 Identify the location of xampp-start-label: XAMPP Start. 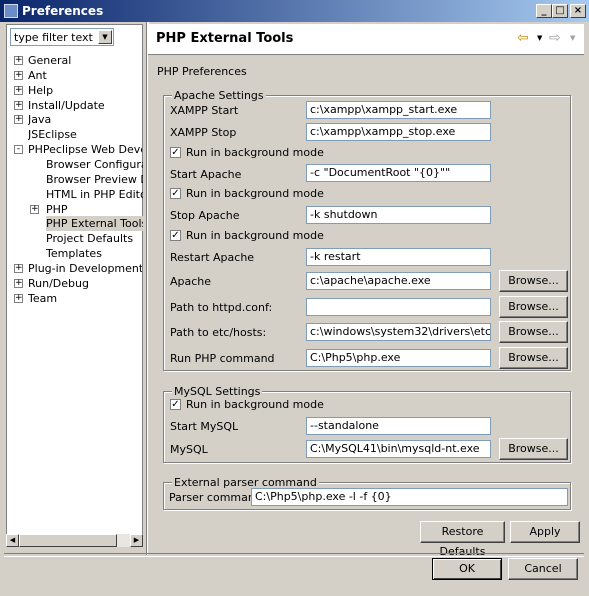
(204, 110).